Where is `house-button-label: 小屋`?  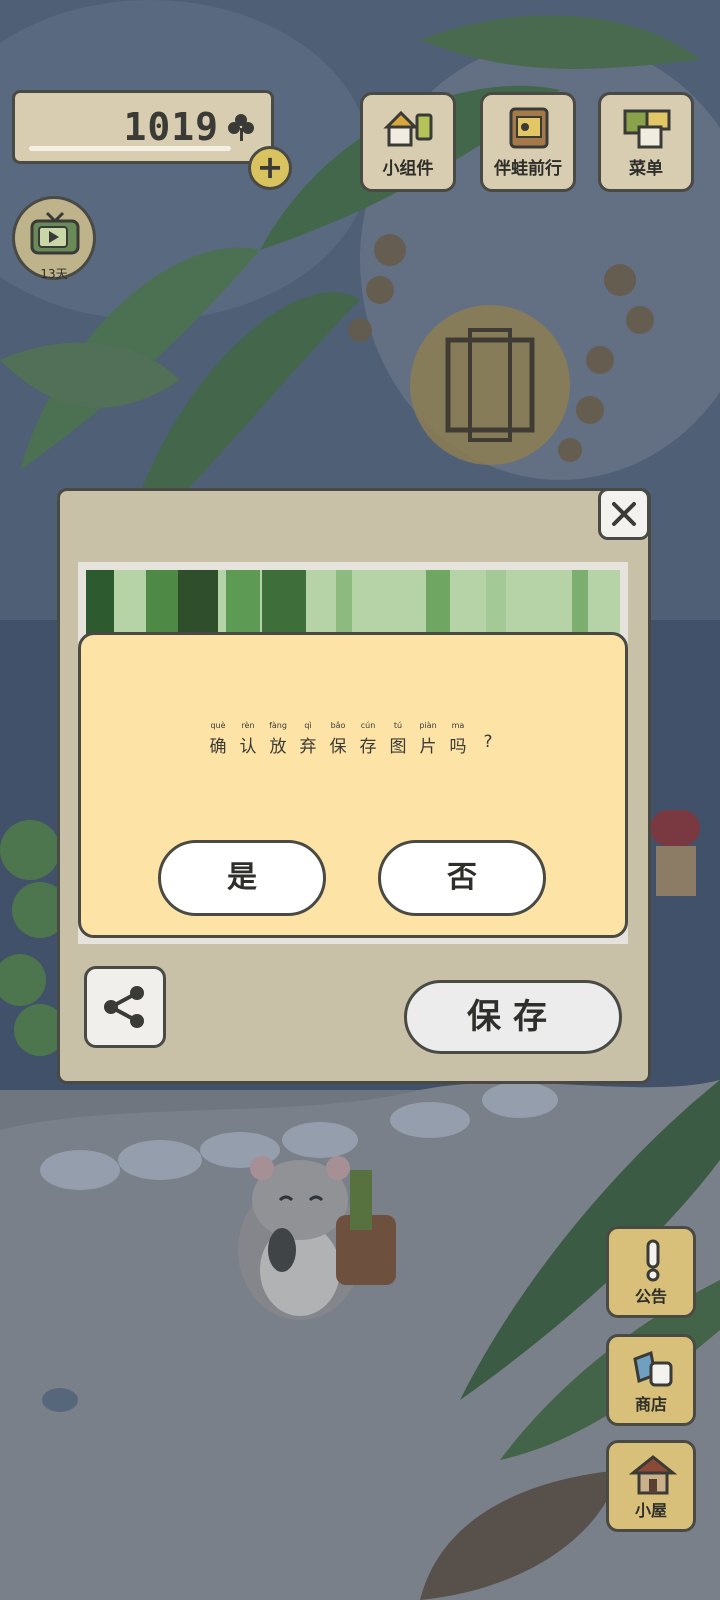
house-button-label: 小屋 is located at coordinates (650, 1510).